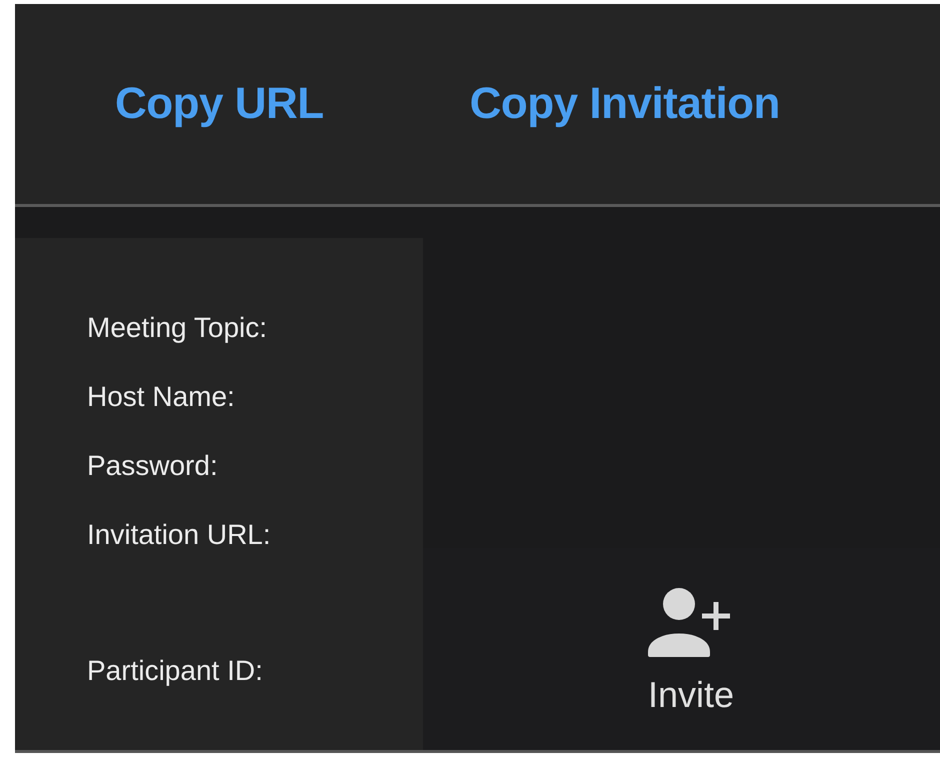 The height and width of the screenshot is (762, 940). I want to click on field-label: Password:, so click(153, 466).